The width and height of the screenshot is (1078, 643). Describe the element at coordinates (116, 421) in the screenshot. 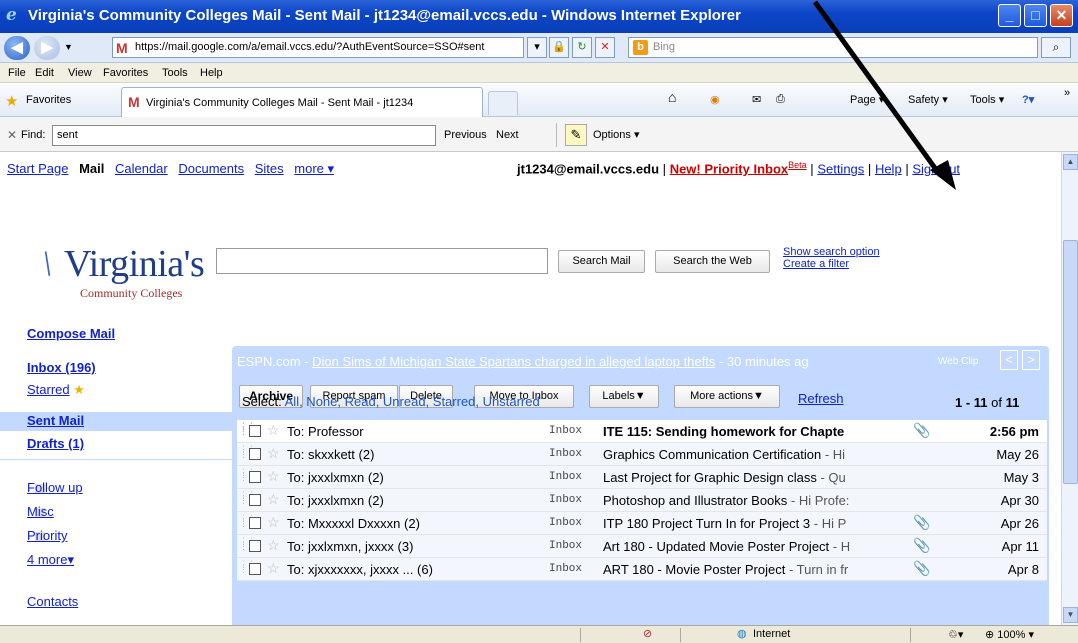

I see `sidebar-item-sent-selected: Sent Mail` at that location.